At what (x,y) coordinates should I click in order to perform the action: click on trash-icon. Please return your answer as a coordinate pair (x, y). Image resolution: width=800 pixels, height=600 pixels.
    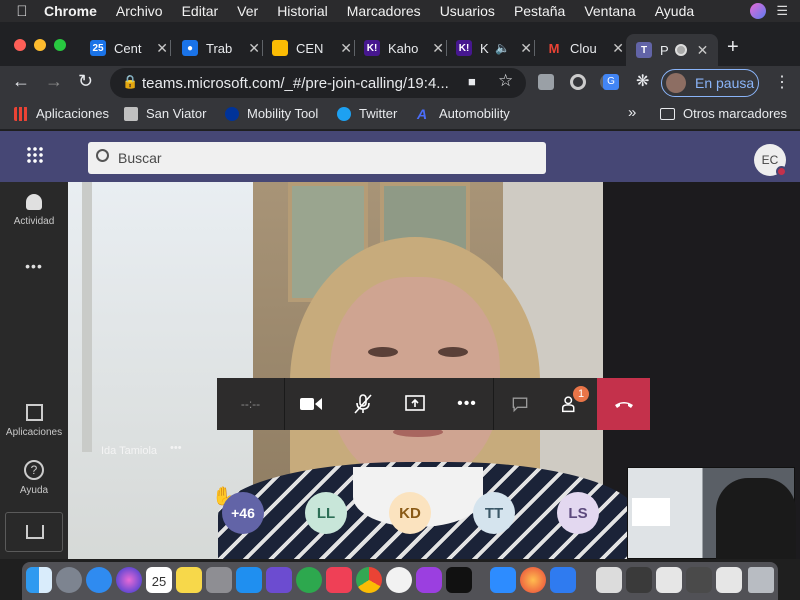
    Looking at the image, I should click on (761, 580).